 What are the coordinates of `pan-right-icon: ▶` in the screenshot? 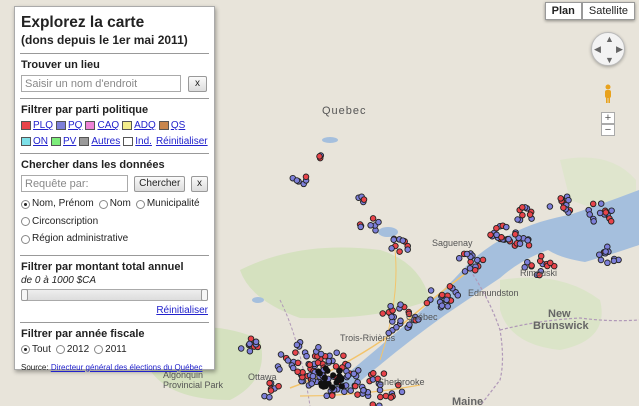 It's located at (619, 49).